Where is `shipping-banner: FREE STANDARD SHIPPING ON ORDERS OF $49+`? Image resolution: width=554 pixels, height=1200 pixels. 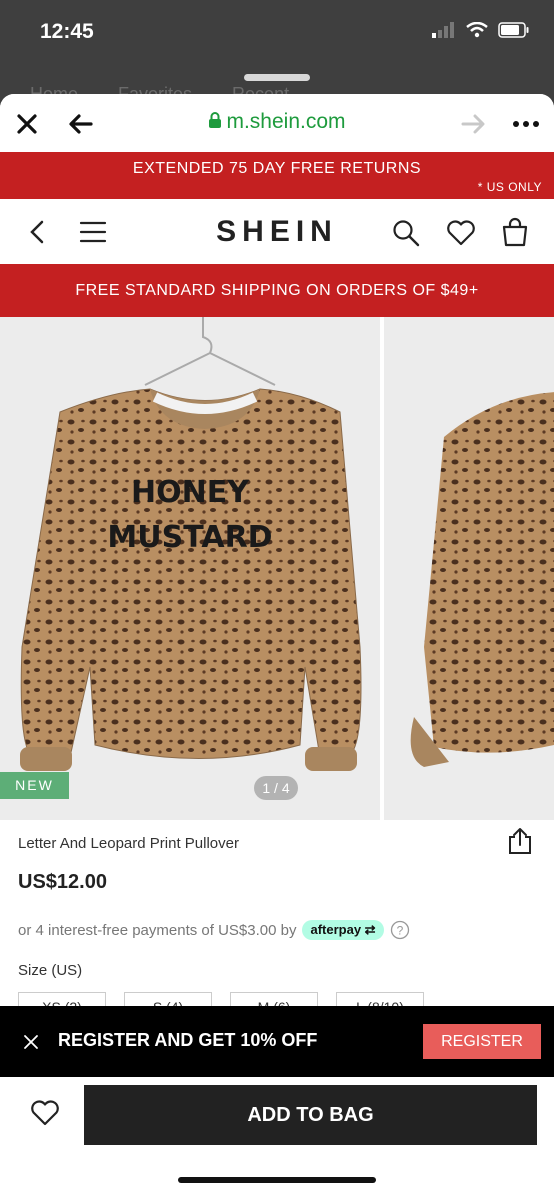 shipping-banner: FREE STANDARD SHIPPING ON ORDERS OF $49+ is located at coordinates (277, 290).